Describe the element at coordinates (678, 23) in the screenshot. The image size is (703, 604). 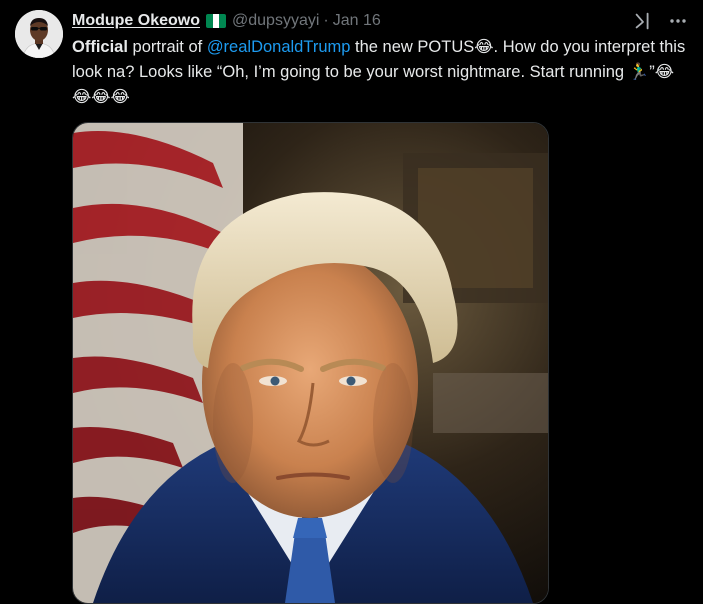
I see `more-icon` at that location.